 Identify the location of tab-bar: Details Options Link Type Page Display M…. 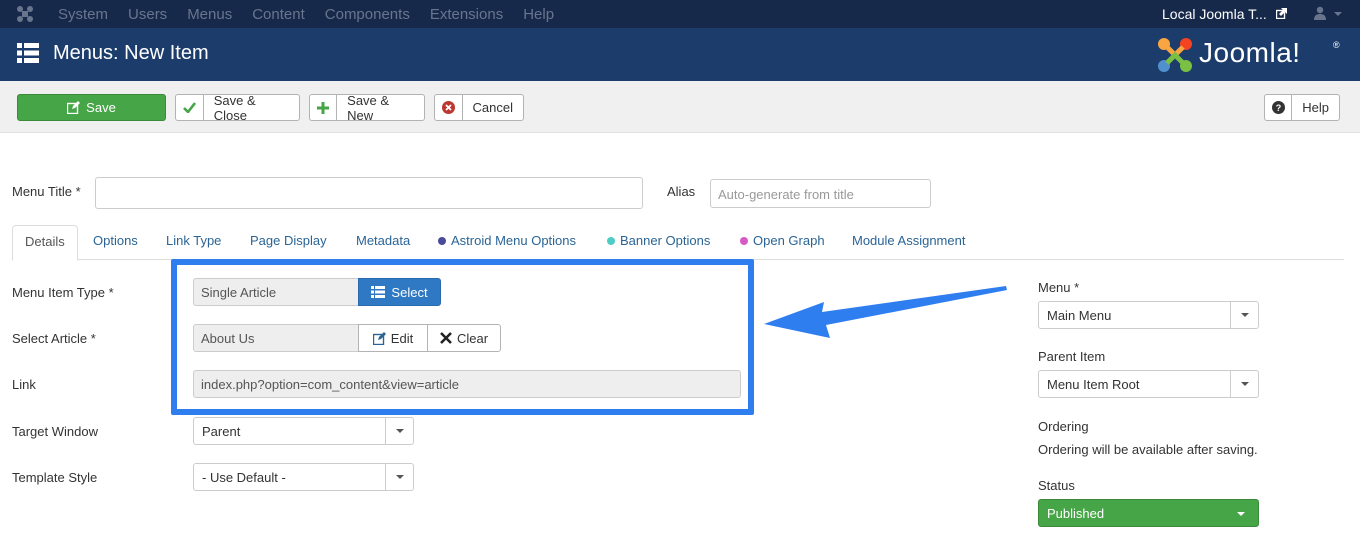
(678, 243).